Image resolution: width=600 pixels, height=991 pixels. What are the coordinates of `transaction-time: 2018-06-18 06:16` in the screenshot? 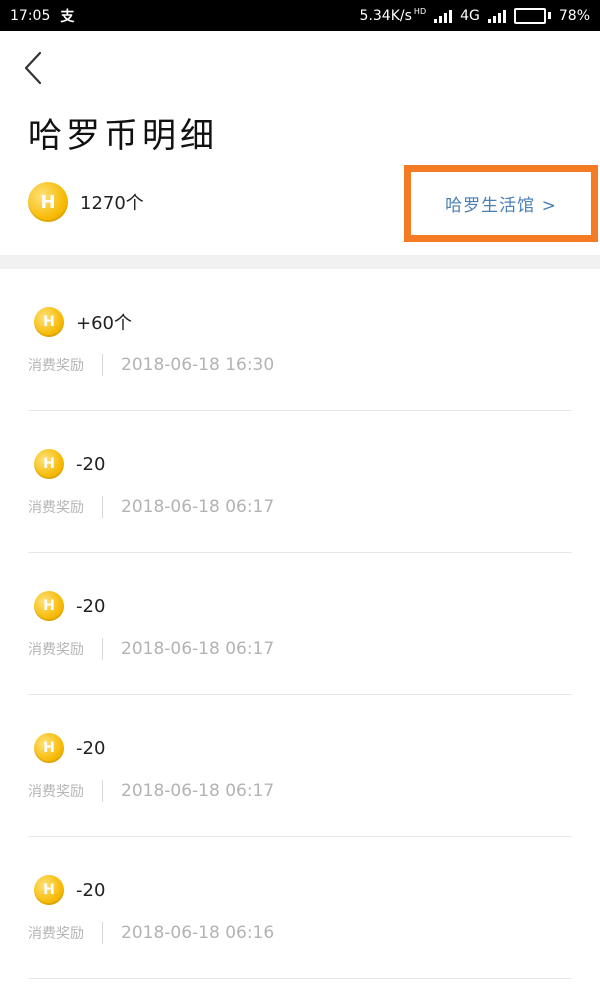 It's located at (198, 933).